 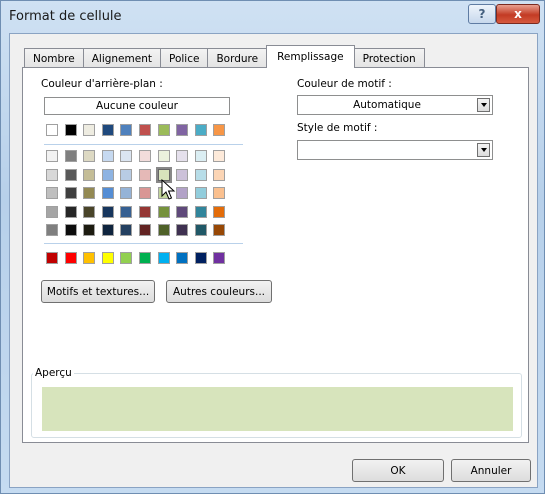 I want to click on standard-colors-row, so click(x=139, y=258).